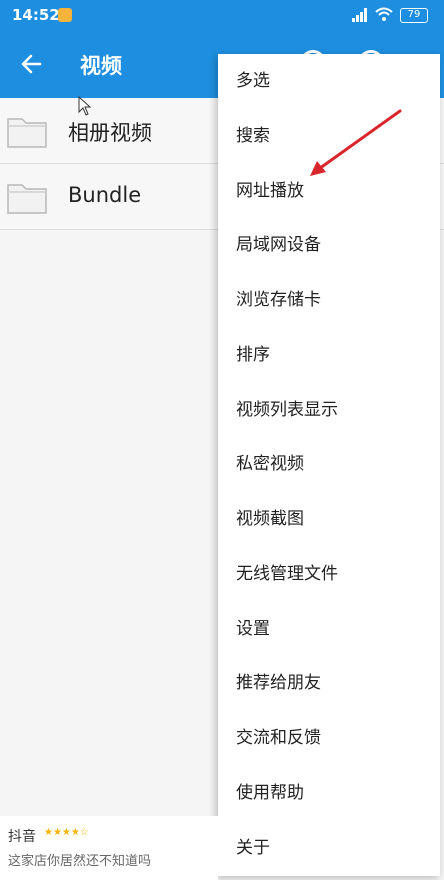  What do you see at coordinates (85, 106) in the screenshot?
I see `mouse-cursor-icon` at bounding box center [85, 106].